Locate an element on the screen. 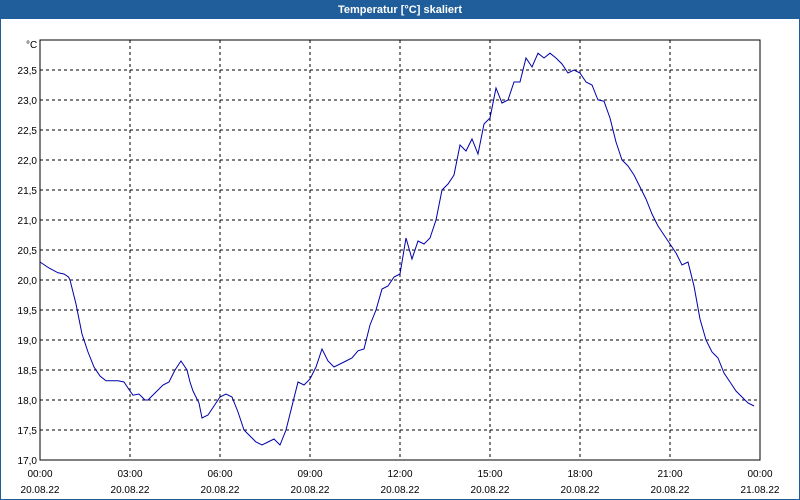 Image resolution: width=800 pixels, height=500 pixels. x-tick-time: 09:00 is located at coordinates (309, 474).